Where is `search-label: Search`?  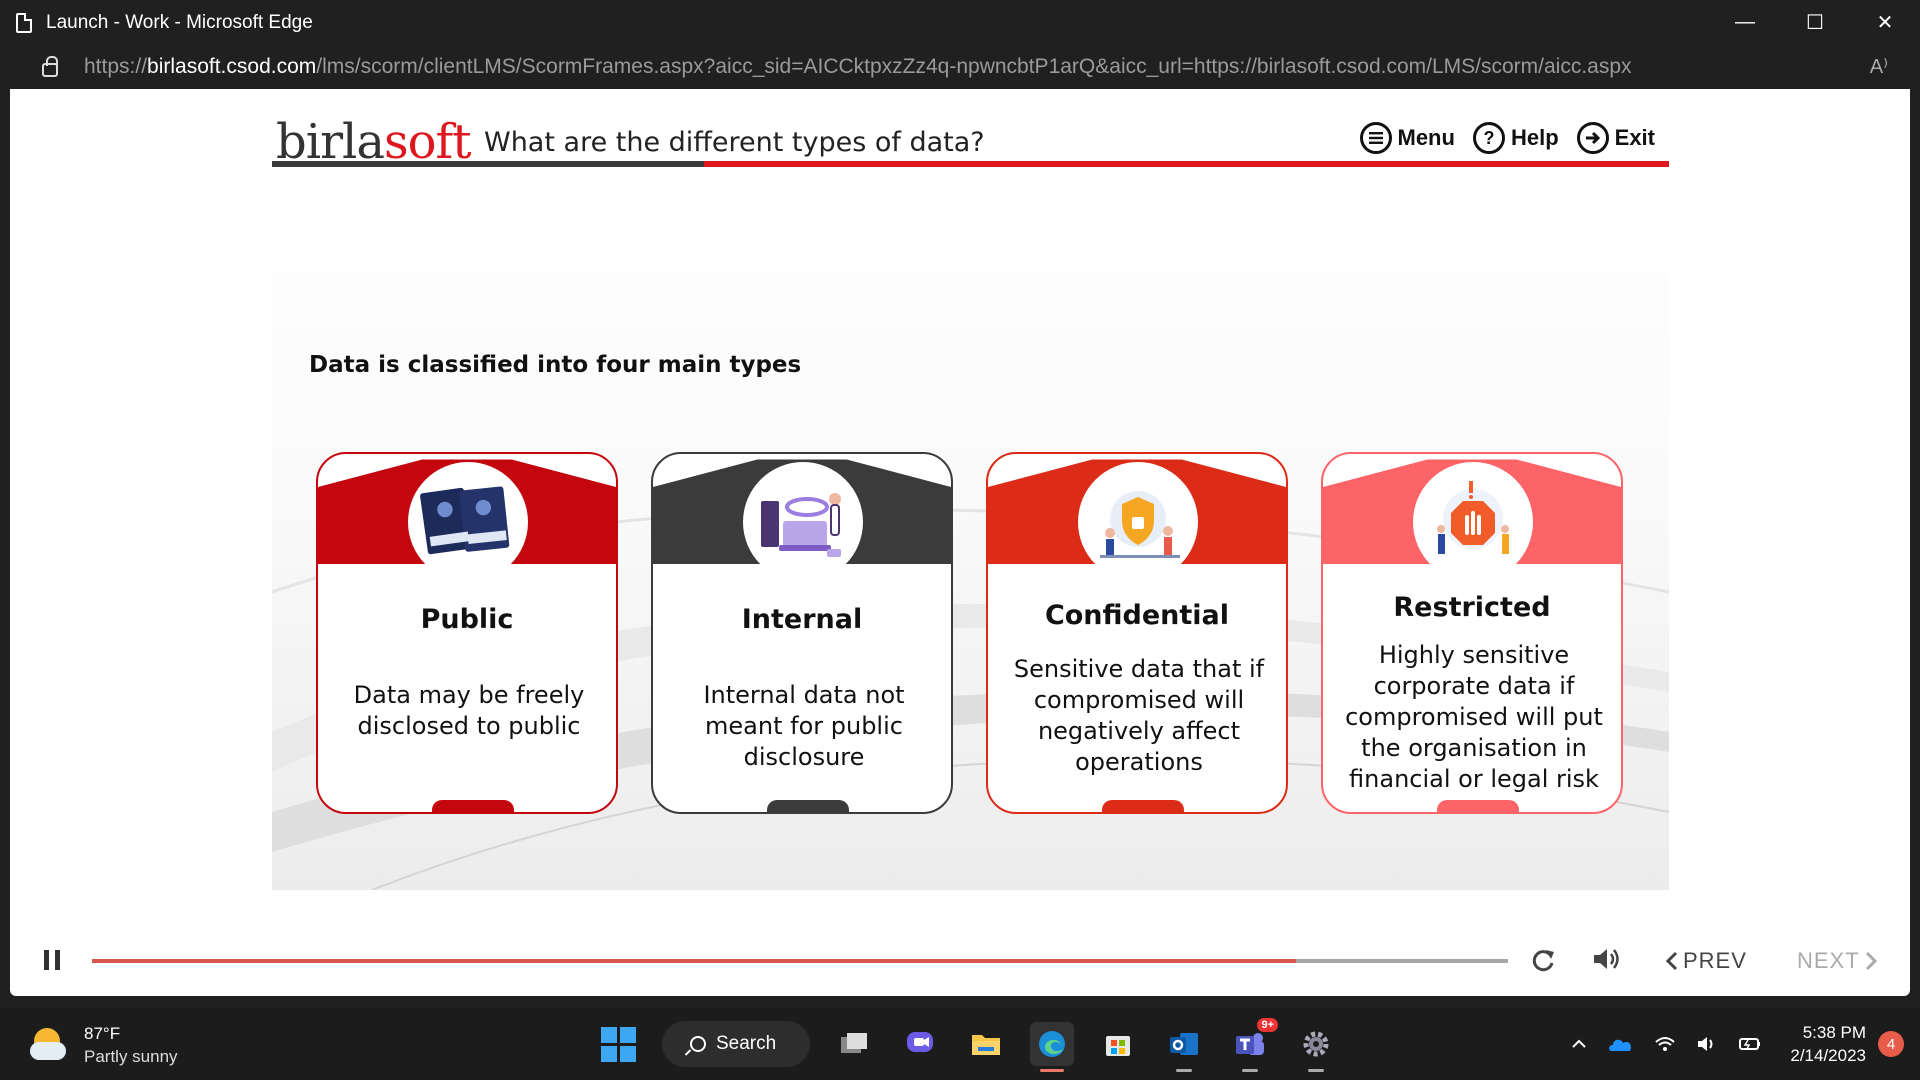
search-label: Search is located at coordinates (746, 1043).